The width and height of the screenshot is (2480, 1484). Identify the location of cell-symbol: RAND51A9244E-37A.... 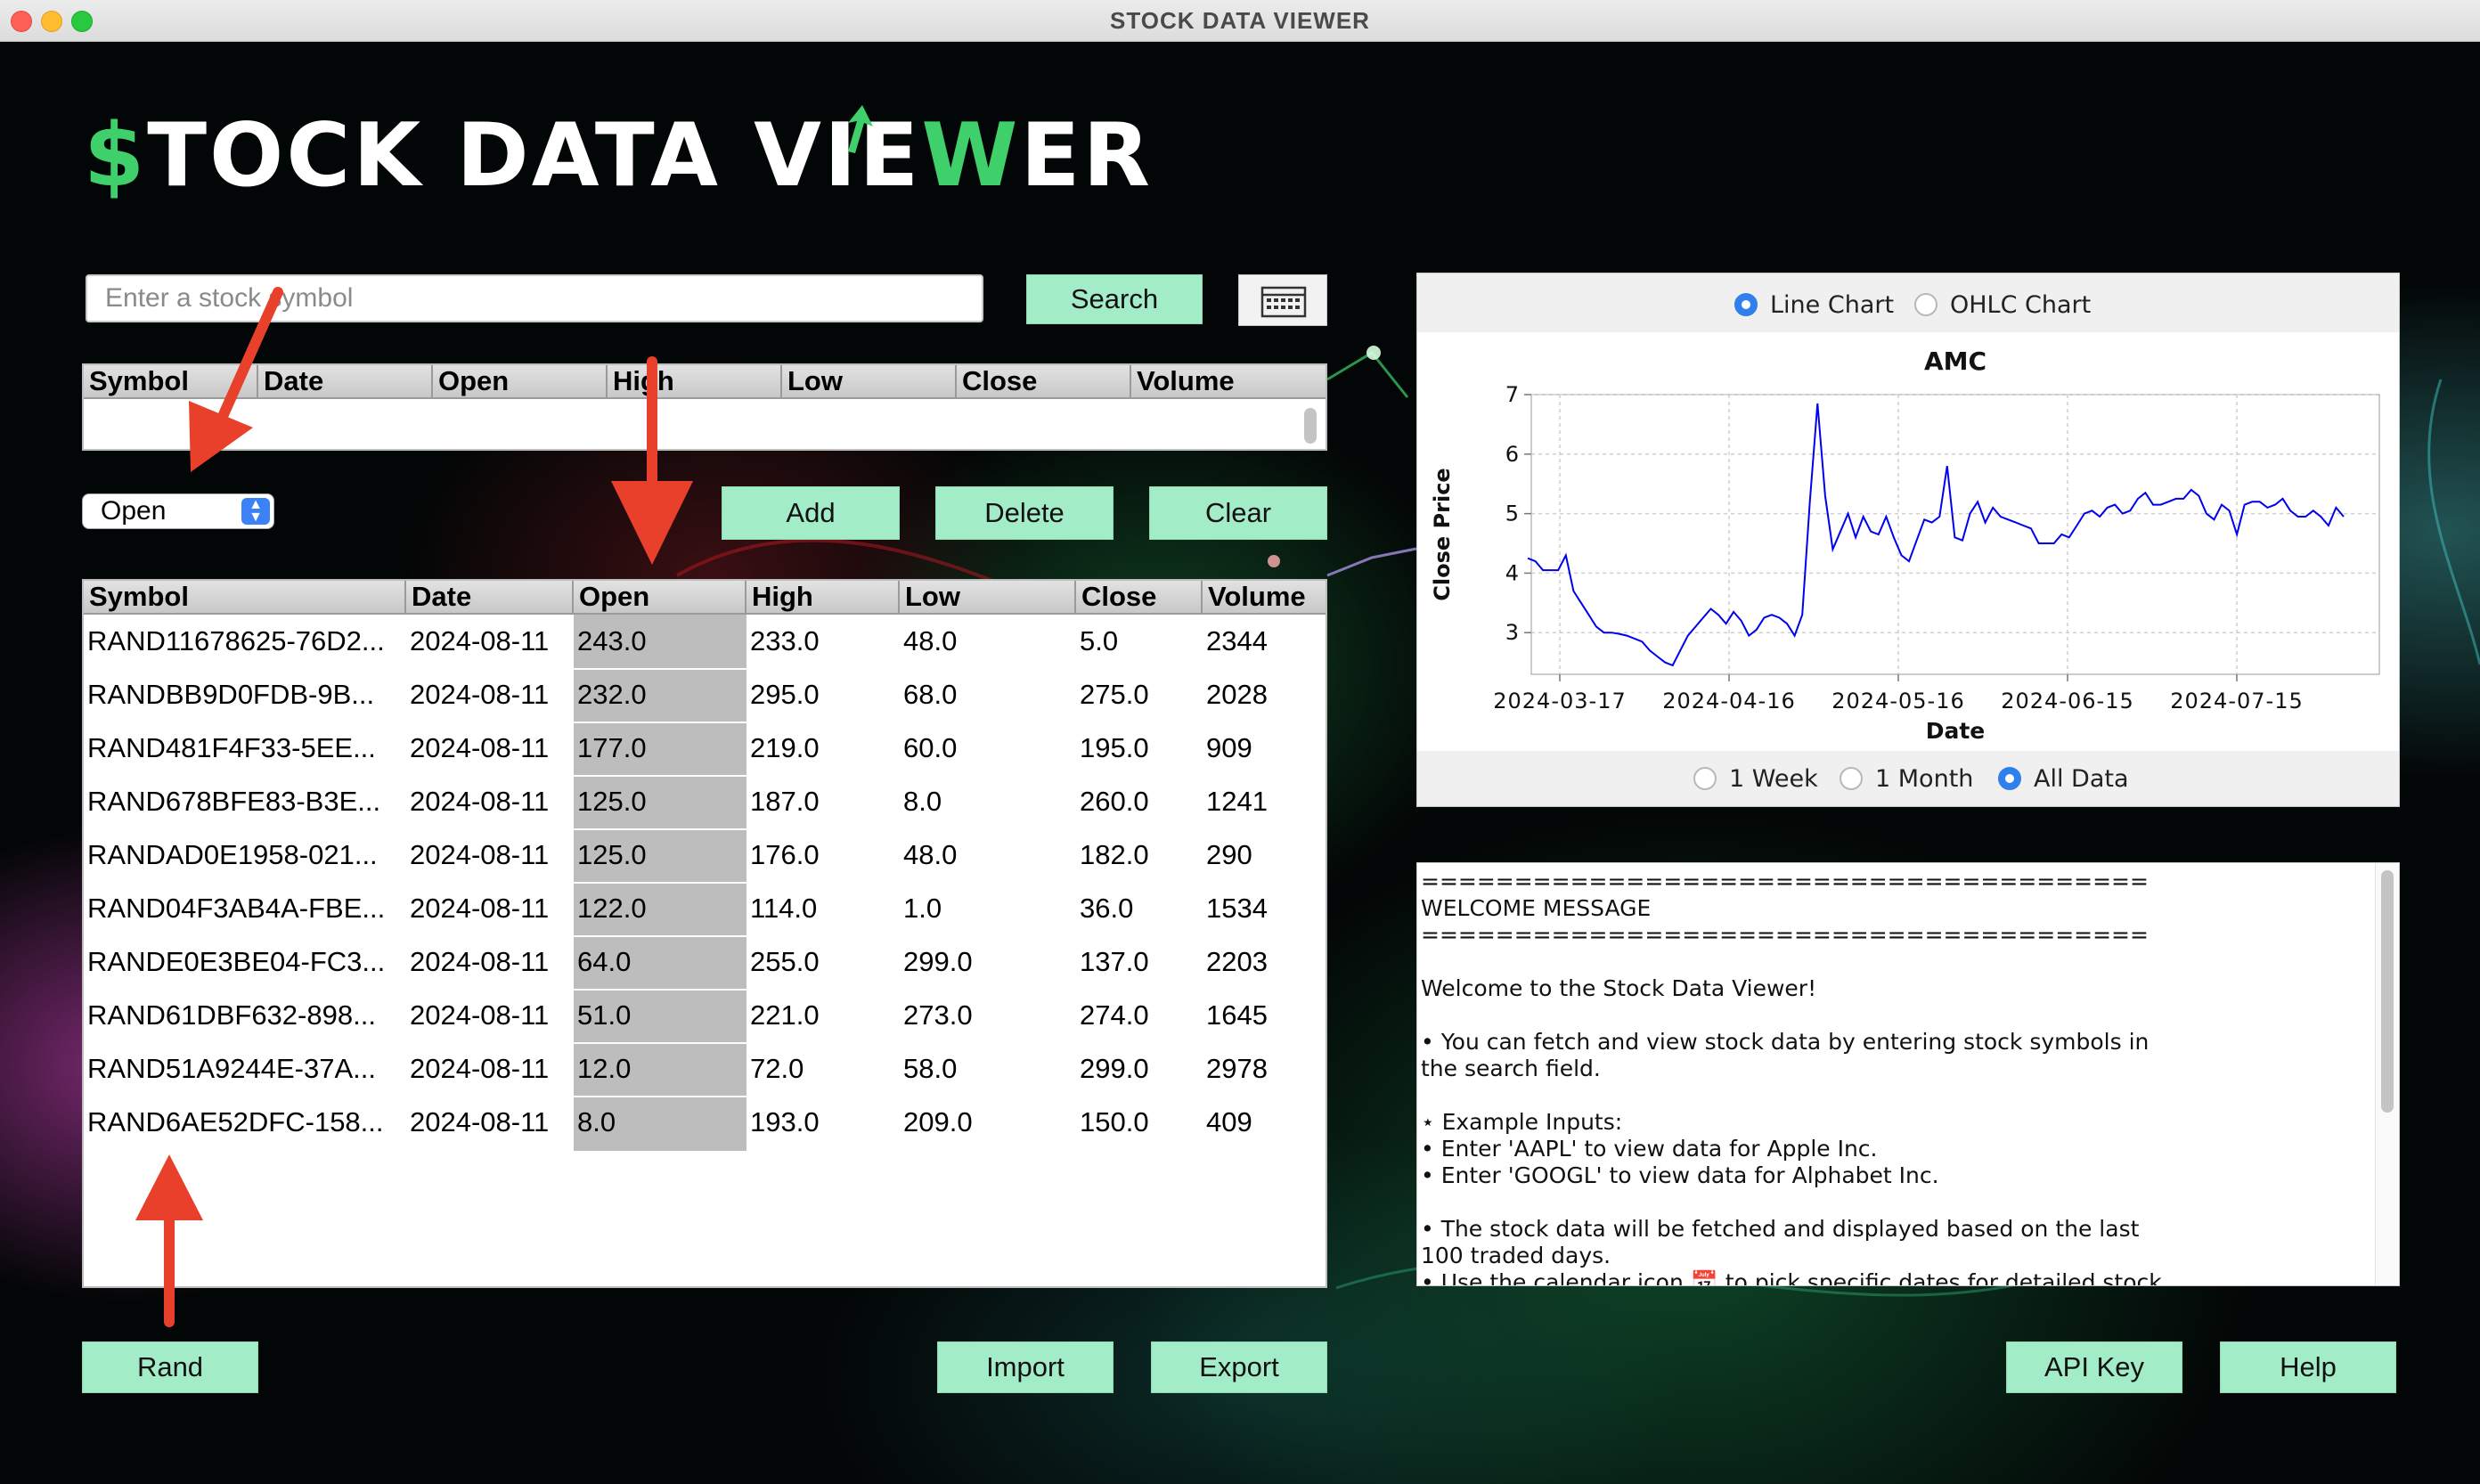
(231, 1068).